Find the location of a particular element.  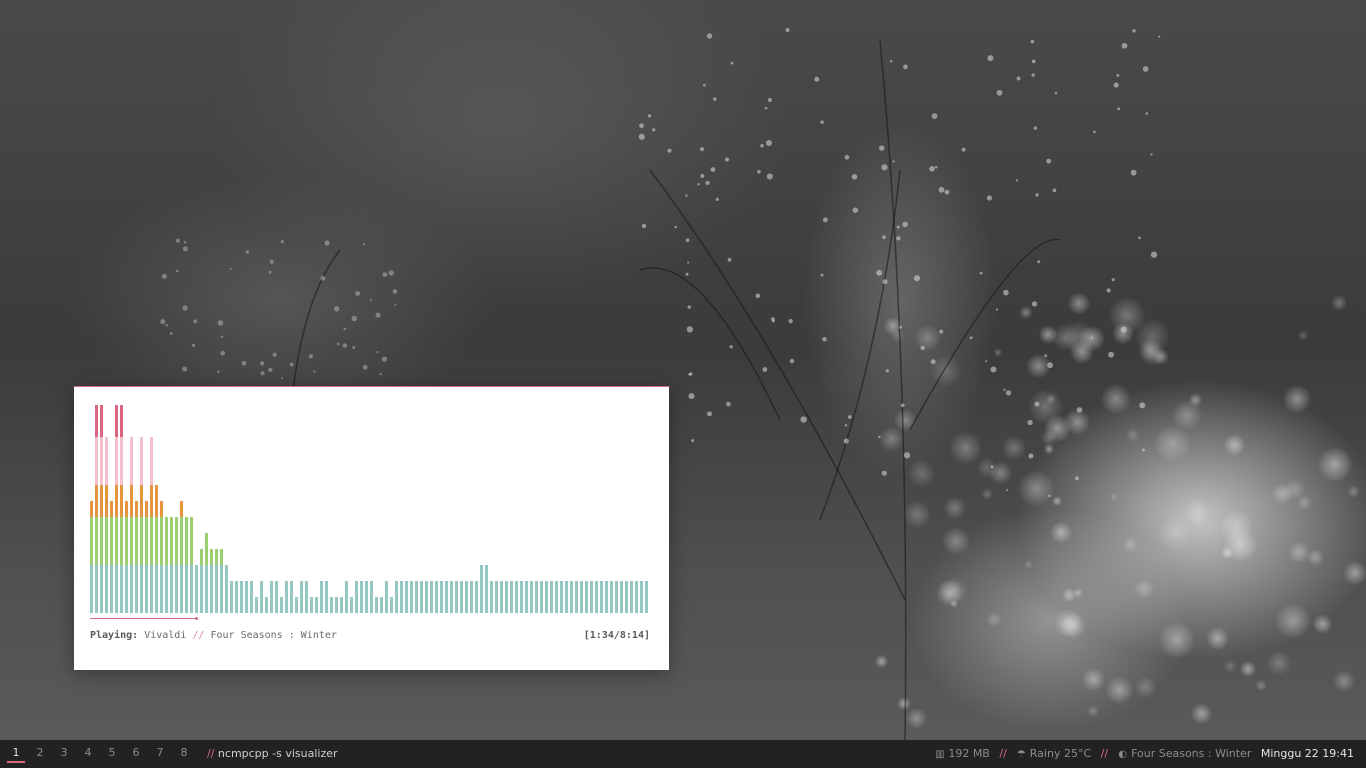

memory-icon: ▥ is located at coordinates (940, 754).